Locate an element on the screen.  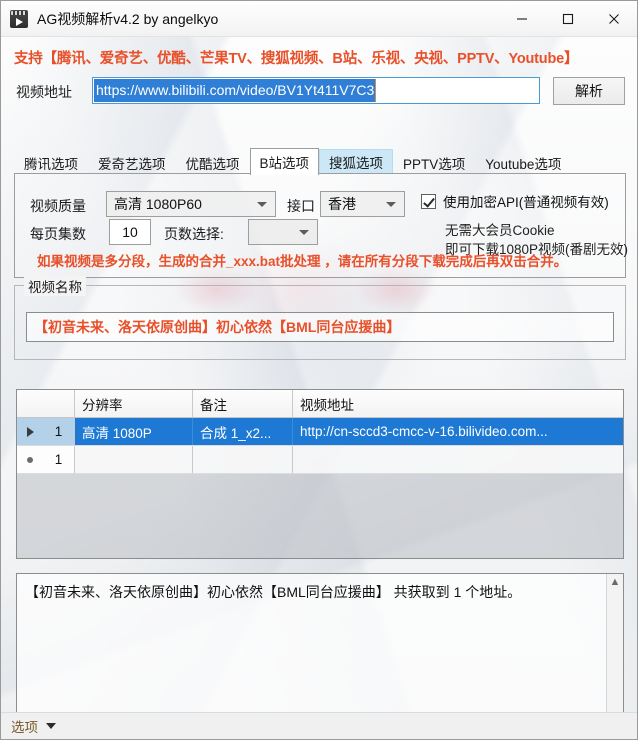
row-header-selected: 1 is located at coordinates (46, 431).